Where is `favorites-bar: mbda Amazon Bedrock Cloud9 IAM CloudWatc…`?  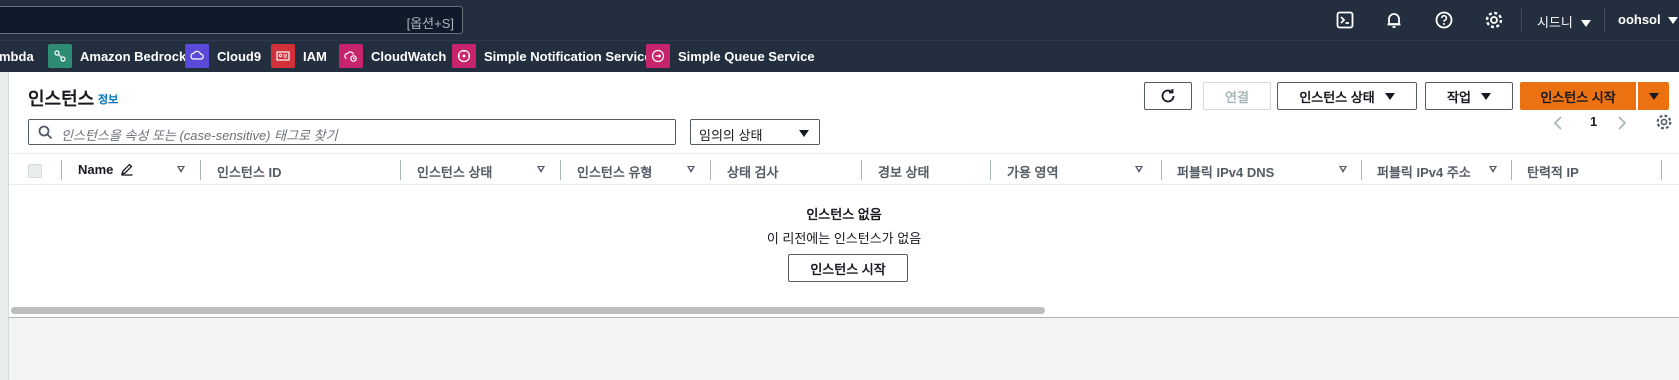 favorites-bar: mbda Amazon Bedrock Cloud9 IAM CloudWatc… is located at coordinates (839, 56).